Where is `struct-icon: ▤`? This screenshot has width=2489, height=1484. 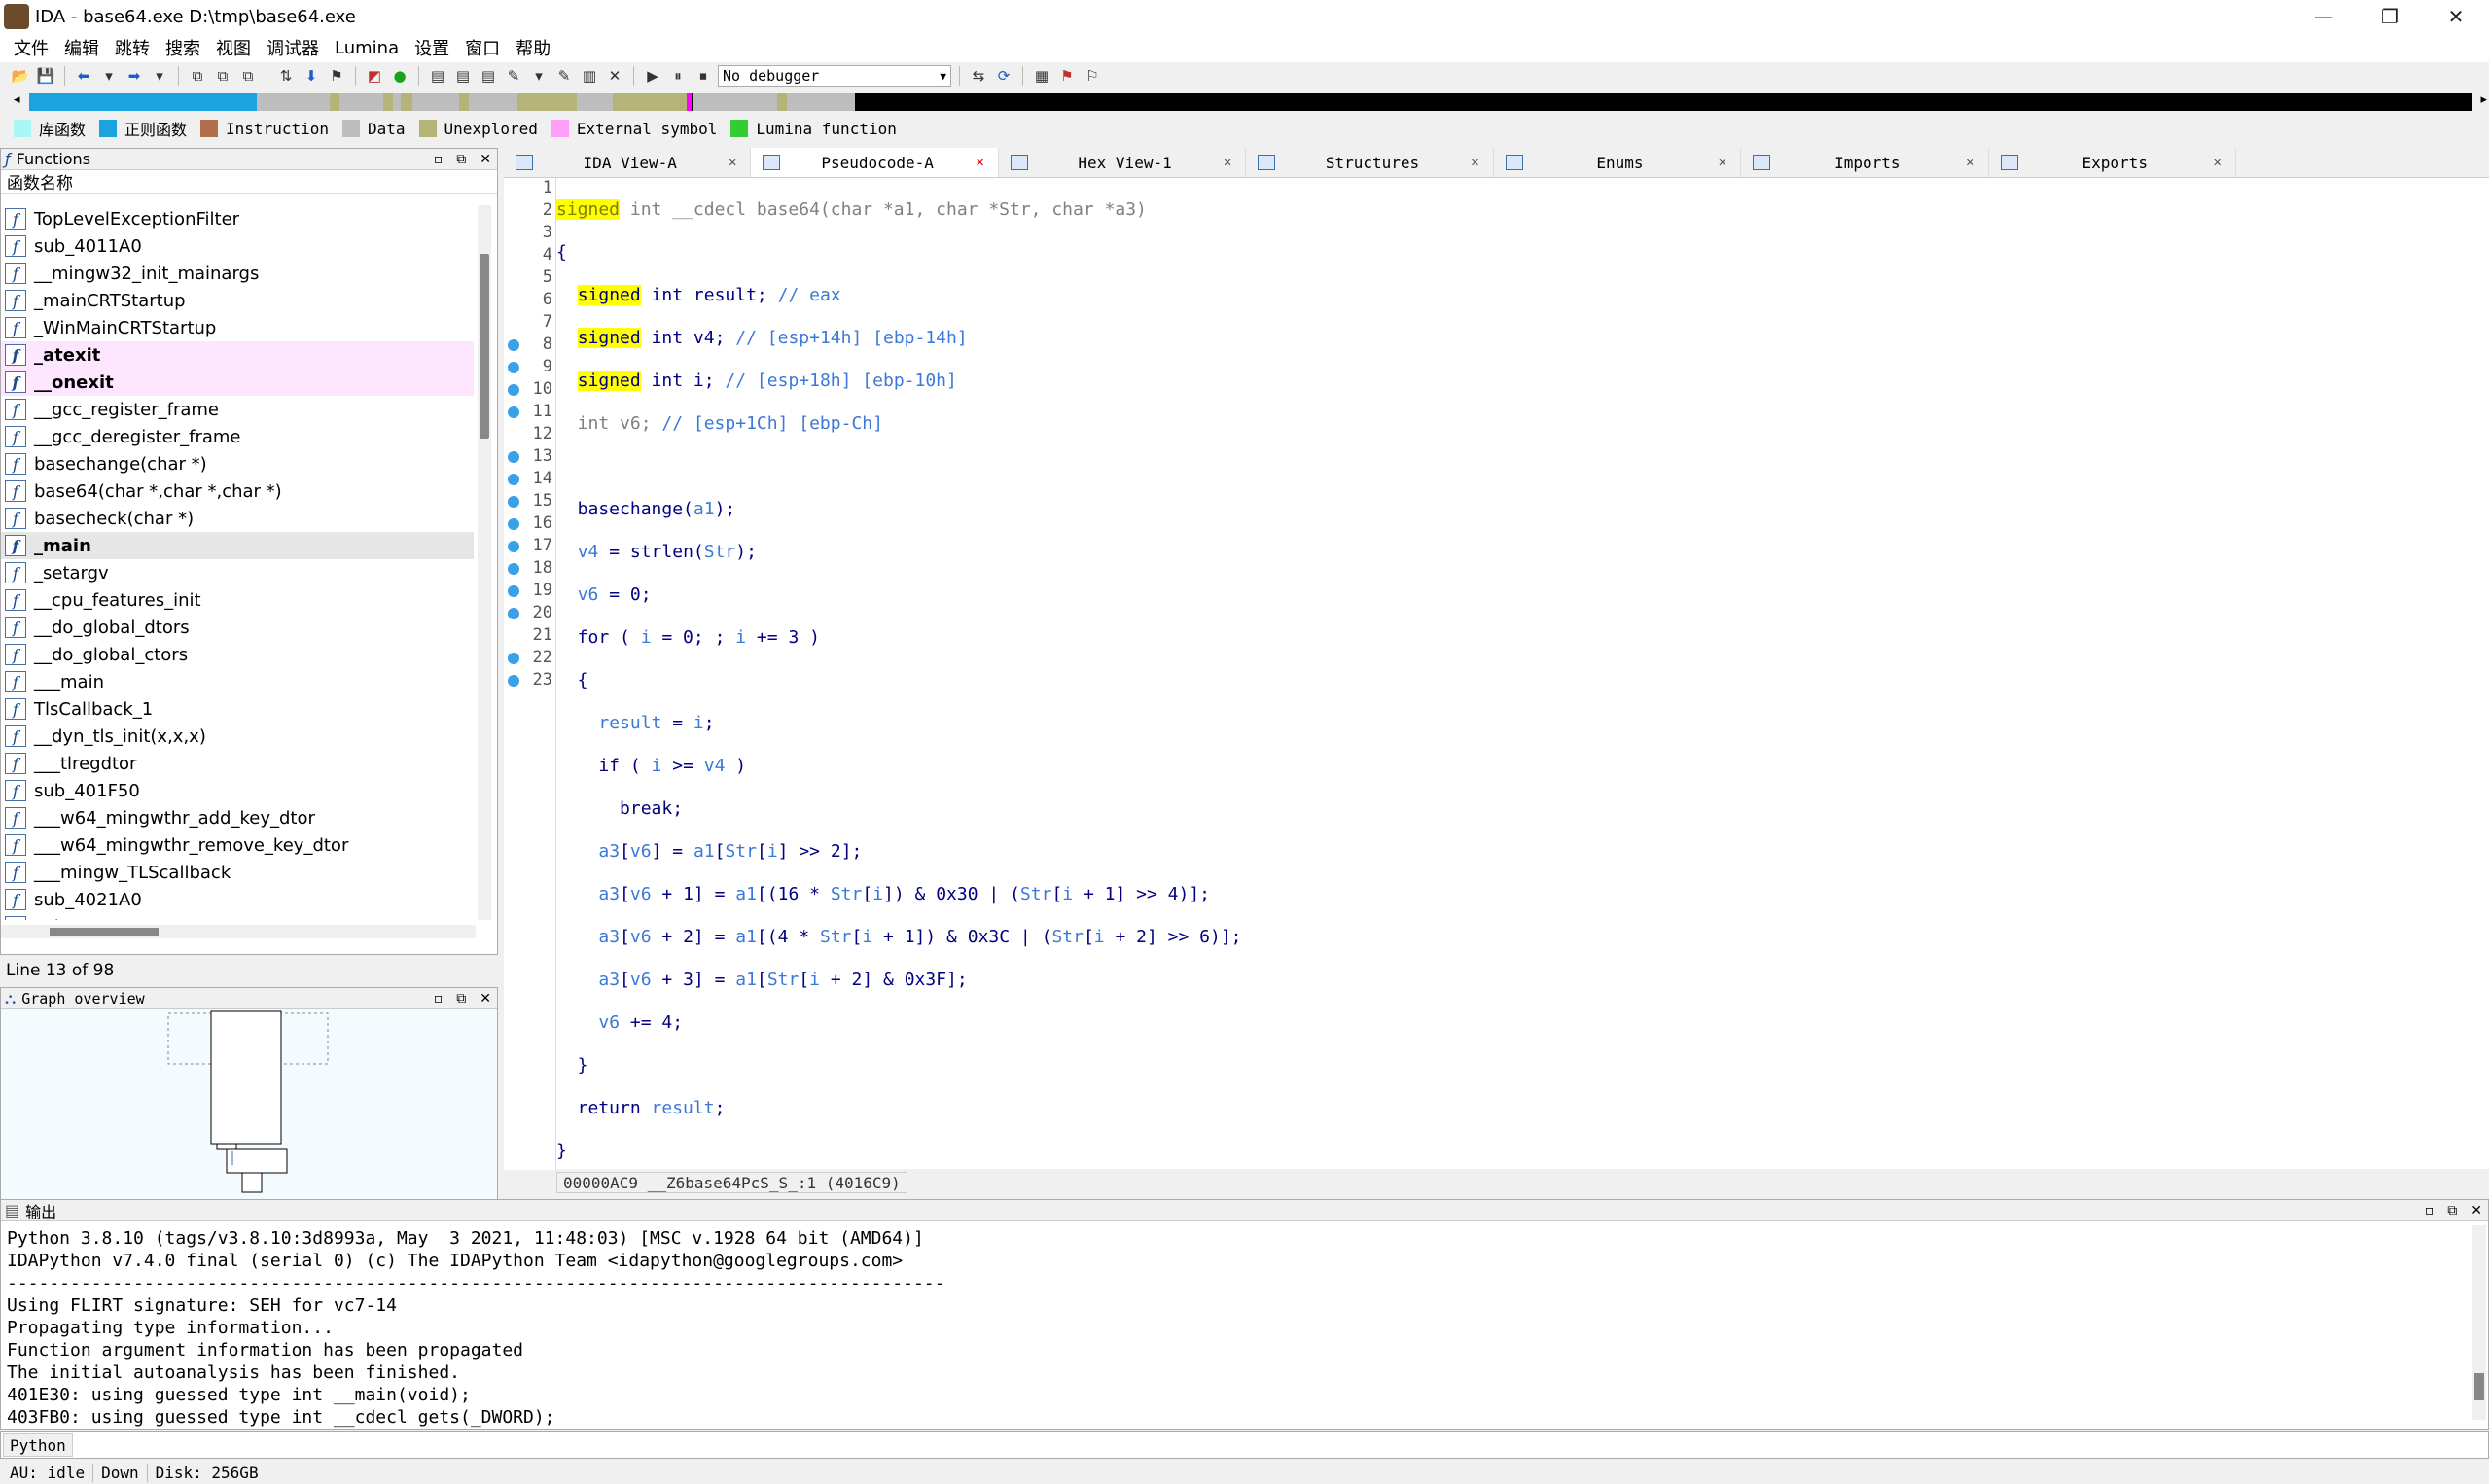
struct-icon: ▤ is located at coordinates (488, 76).